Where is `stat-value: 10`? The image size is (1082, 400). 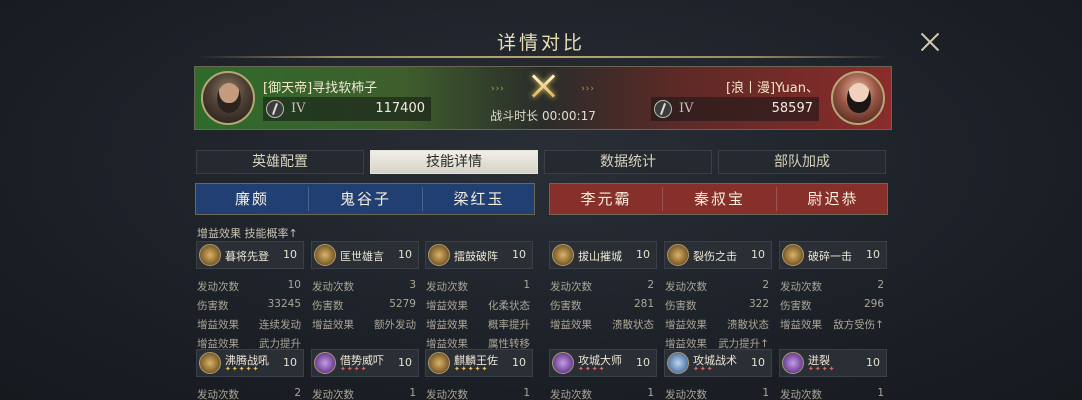 stat-value: 10 is located at coordinates (294, 285).